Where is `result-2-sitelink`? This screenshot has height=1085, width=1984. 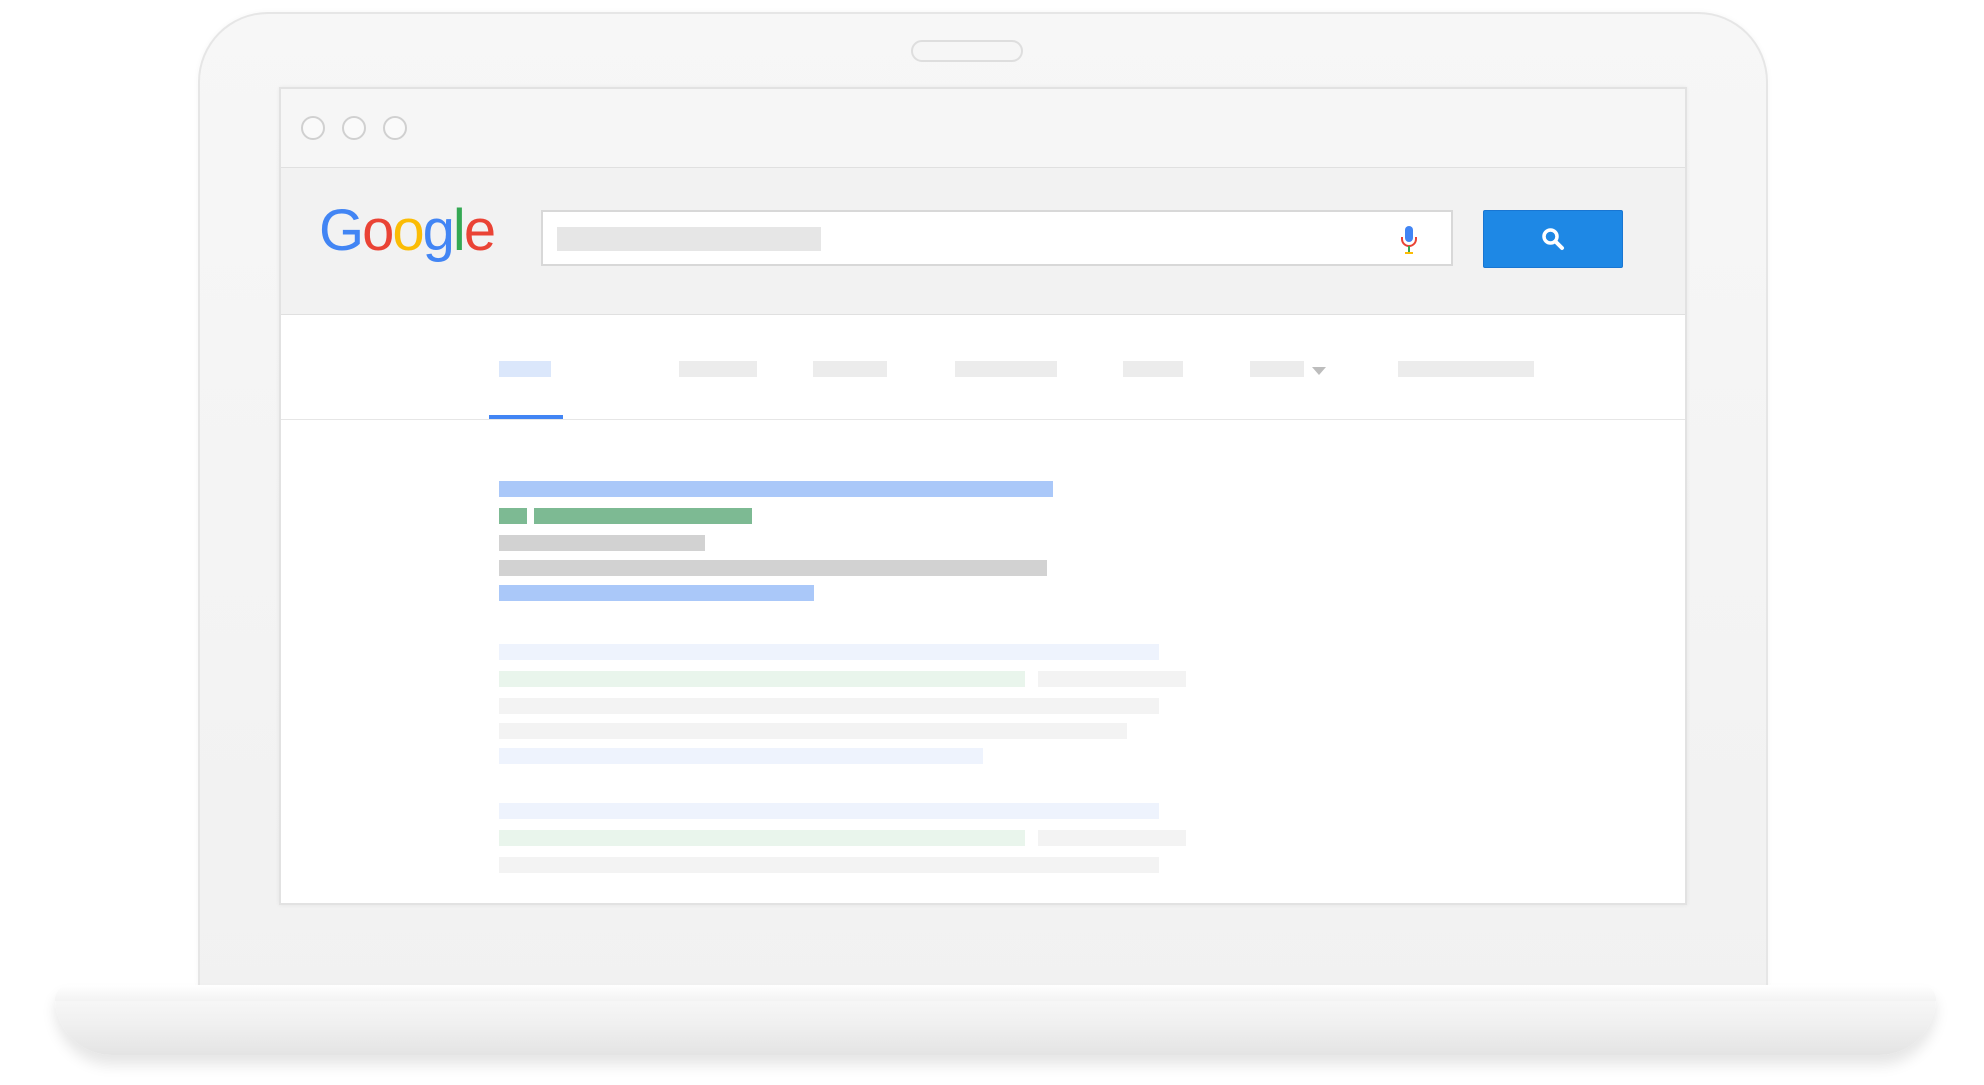
result-2-sitelink is located at coordinates (741, 756).